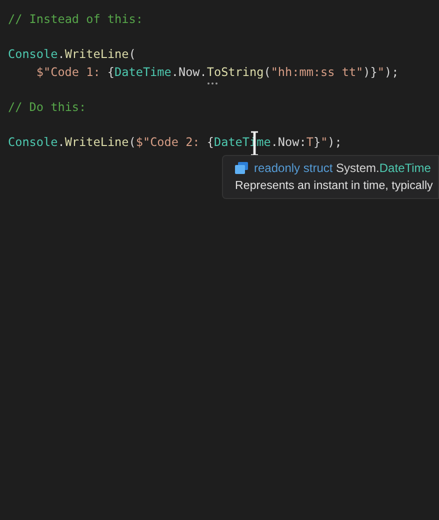 This screenshot has height=520, width=439. I want to click on code-token: DateTime, so click(143, 72).